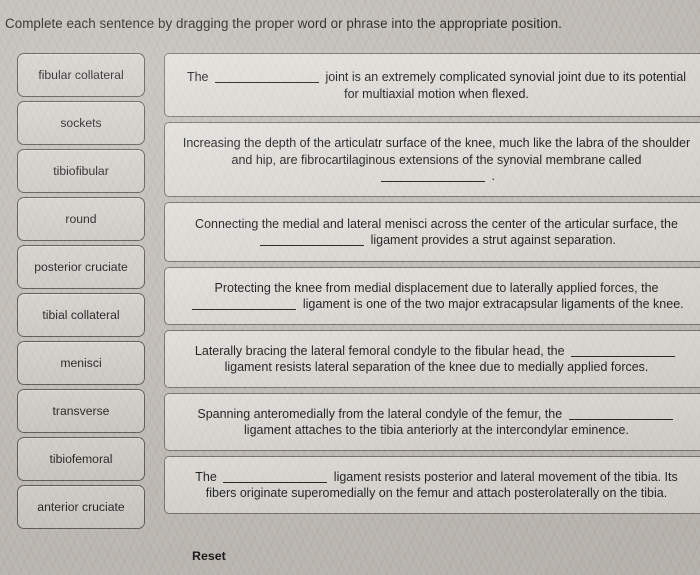 The width and height of the screenshot is (700, 575). I want to click on word-chip-fibular-collateral: fibular collateral, so click(81, 75).